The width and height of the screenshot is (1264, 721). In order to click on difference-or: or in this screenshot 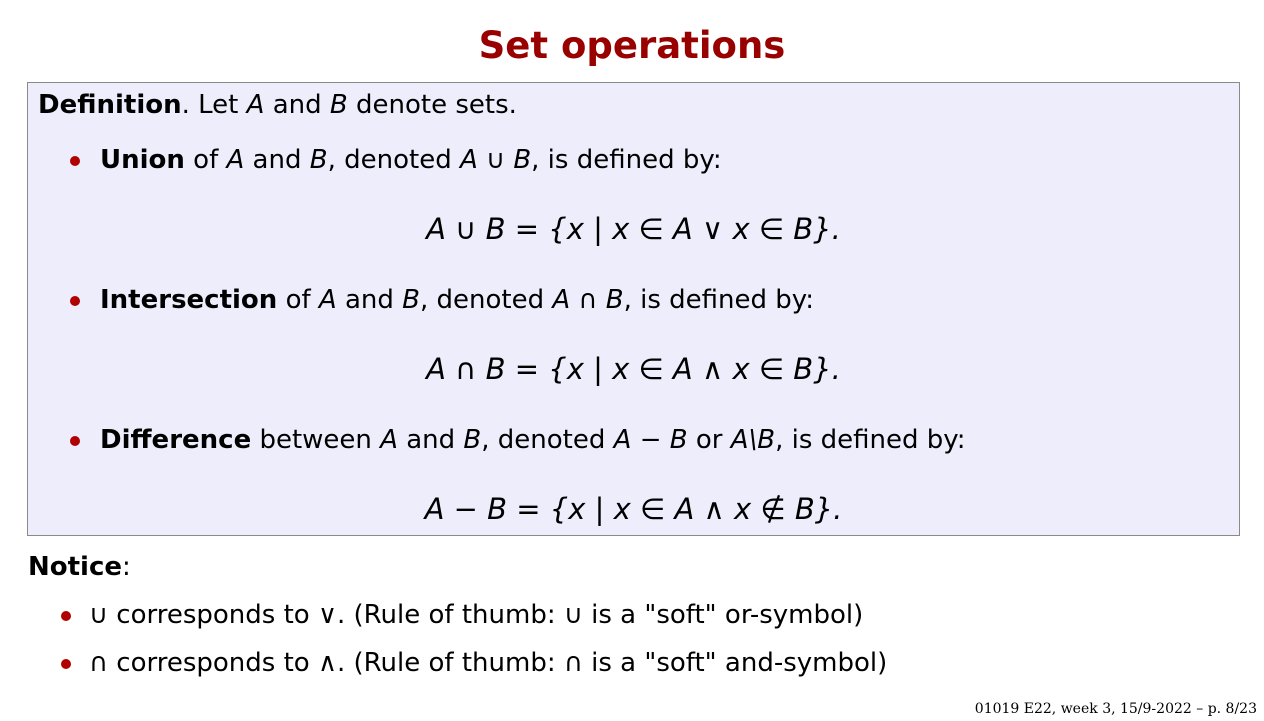, I will do `click(709, 440)`.